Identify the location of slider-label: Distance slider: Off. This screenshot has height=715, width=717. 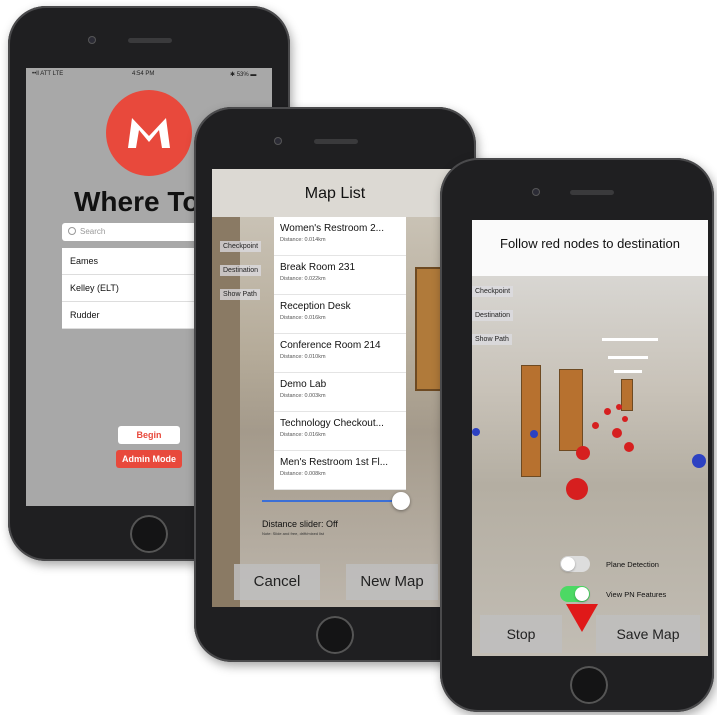
(300, 524).